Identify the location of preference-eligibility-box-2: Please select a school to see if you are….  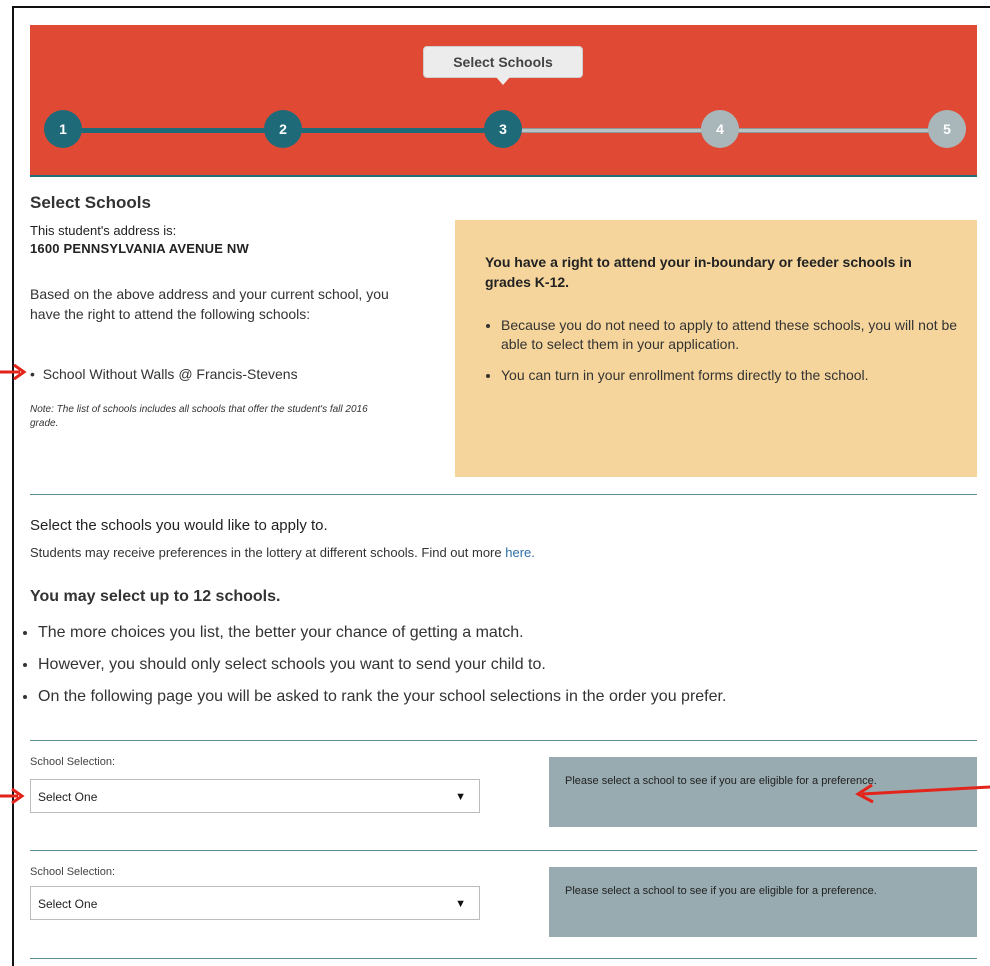
(763, 902).